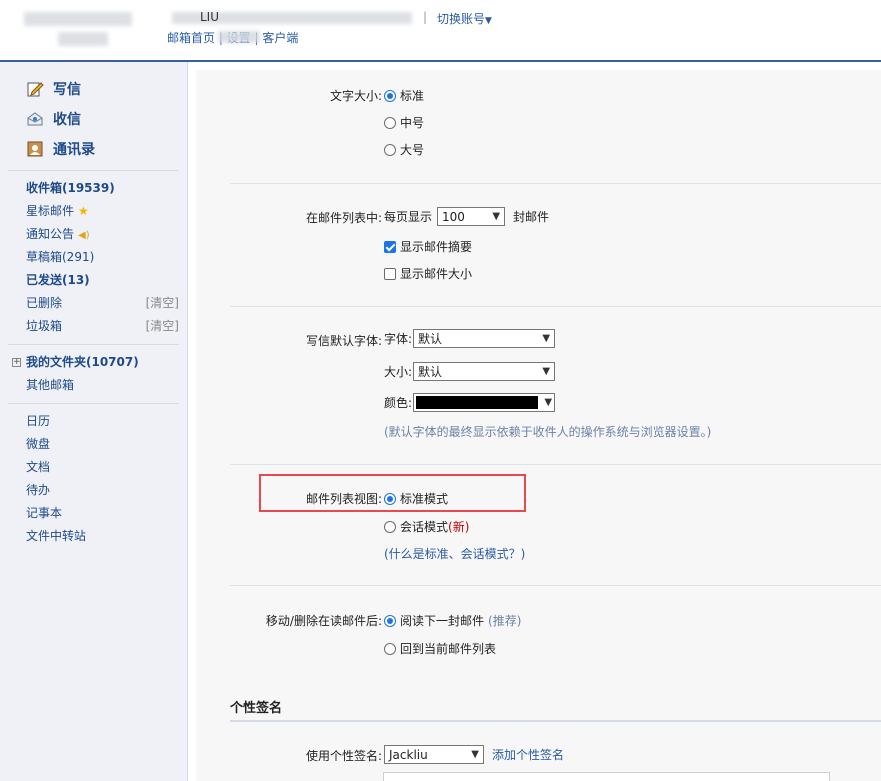 The width and height of the screenshot is (881, 781). I want to click on sidebar-item-drive: 微盘, so click(93, 444).